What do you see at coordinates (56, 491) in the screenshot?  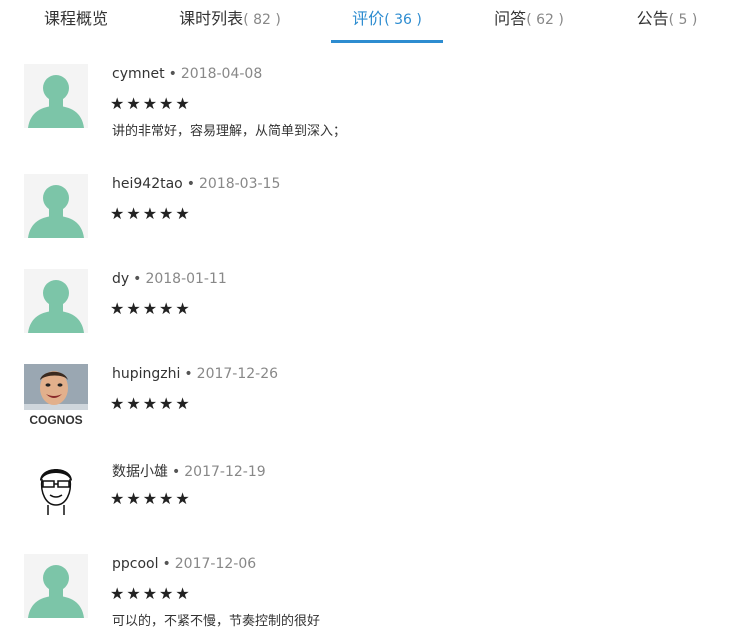 I see `sketch-avatar-icon` at bounding box center [56, 491].